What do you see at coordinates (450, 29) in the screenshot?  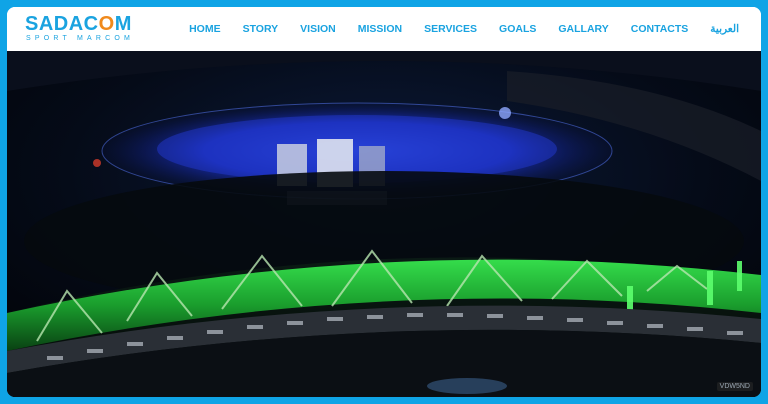 I see `nav-services: SERVICES` at bounding box center [450, 29].